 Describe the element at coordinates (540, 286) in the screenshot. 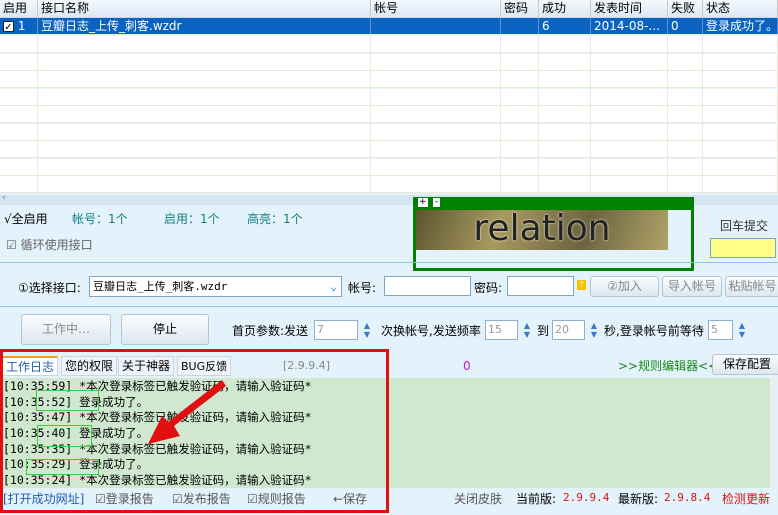

I see `password-input` at that location.